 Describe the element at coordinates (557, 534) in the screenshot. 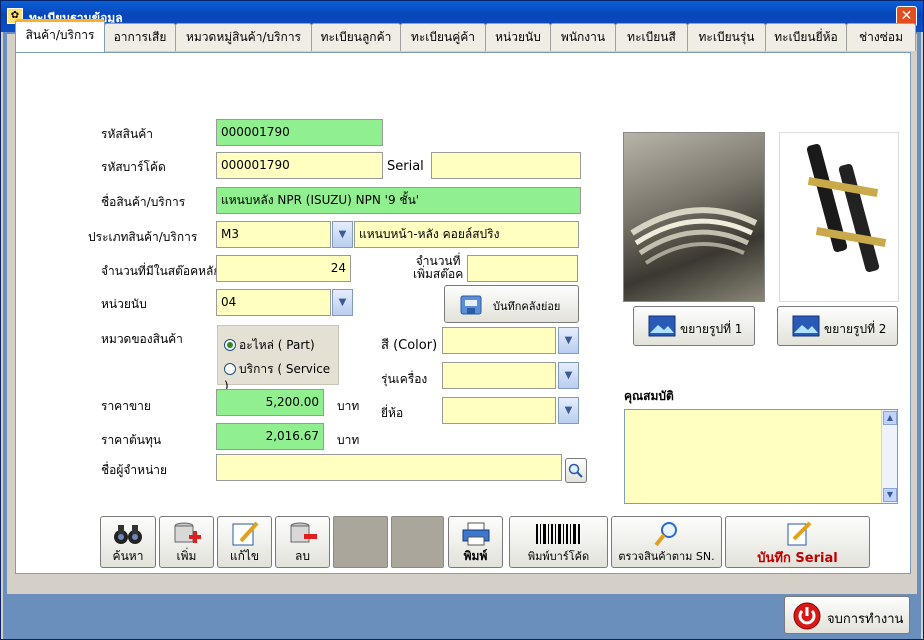

I see `barcode-icon` at that location.